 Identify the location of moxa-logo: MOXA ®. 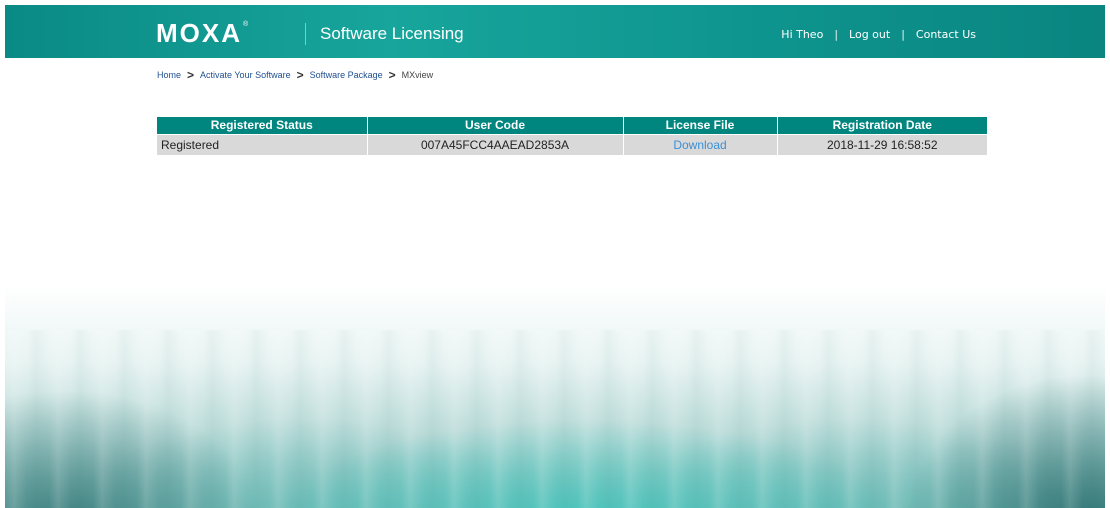
(202, 33).